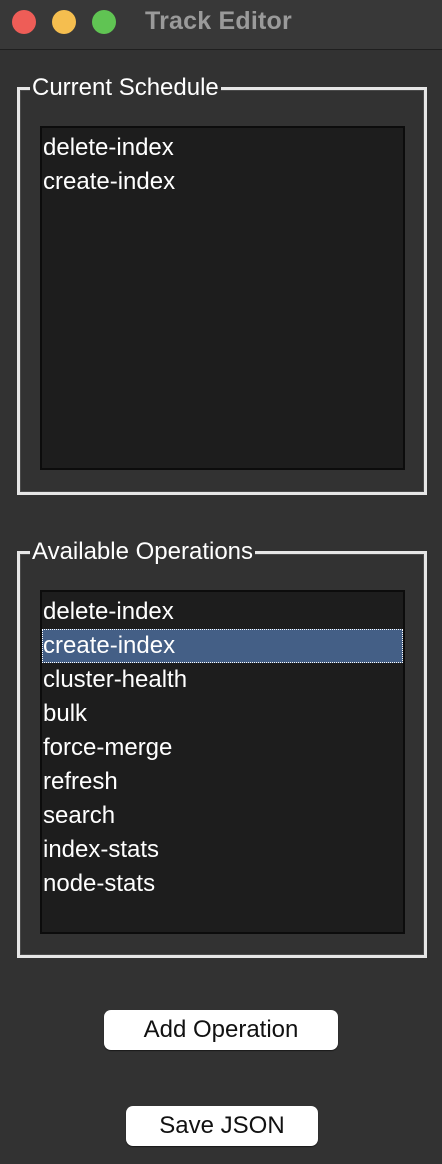 This screenshot has height=1164, width=442. I want to click on operation-list-item-selected: create-index, so click(222, 646).